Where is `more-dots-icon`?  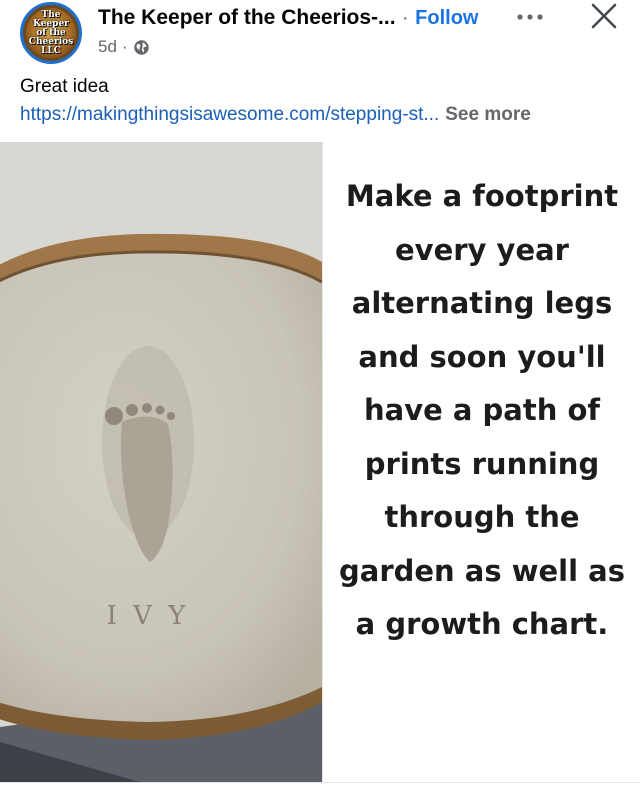 more-dots-icon is located at coordinates (530, 17).